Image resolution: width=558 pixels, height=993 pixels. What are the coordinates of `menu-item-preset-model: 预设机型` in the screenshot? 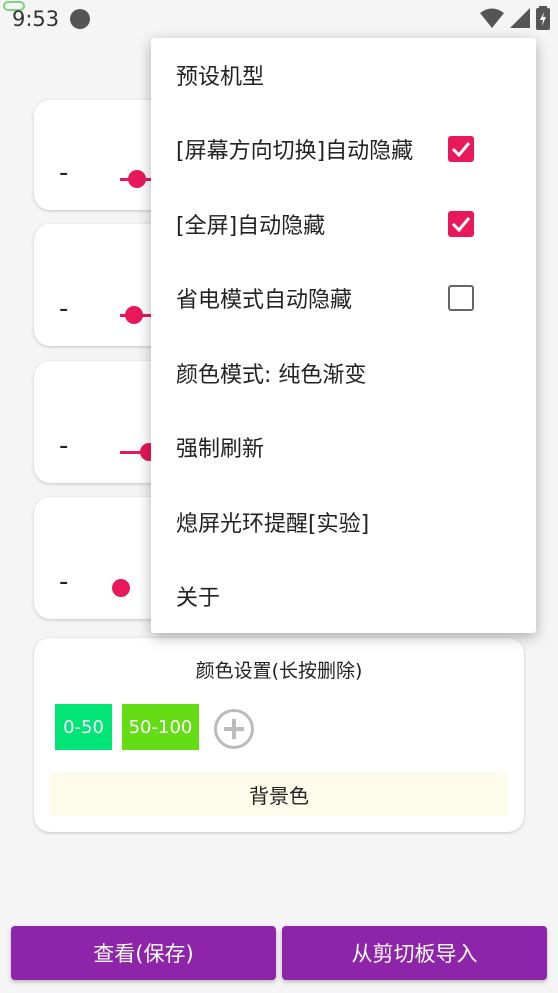 It's located at (343, 75).